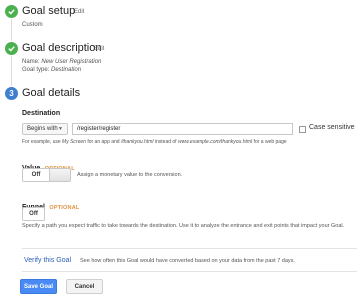 This screenshot has width=363, height=300. What do you see at coordinates (41, 113) in the screenshot?
I see `destination-label: Destination` at bounding box center [41, 113].